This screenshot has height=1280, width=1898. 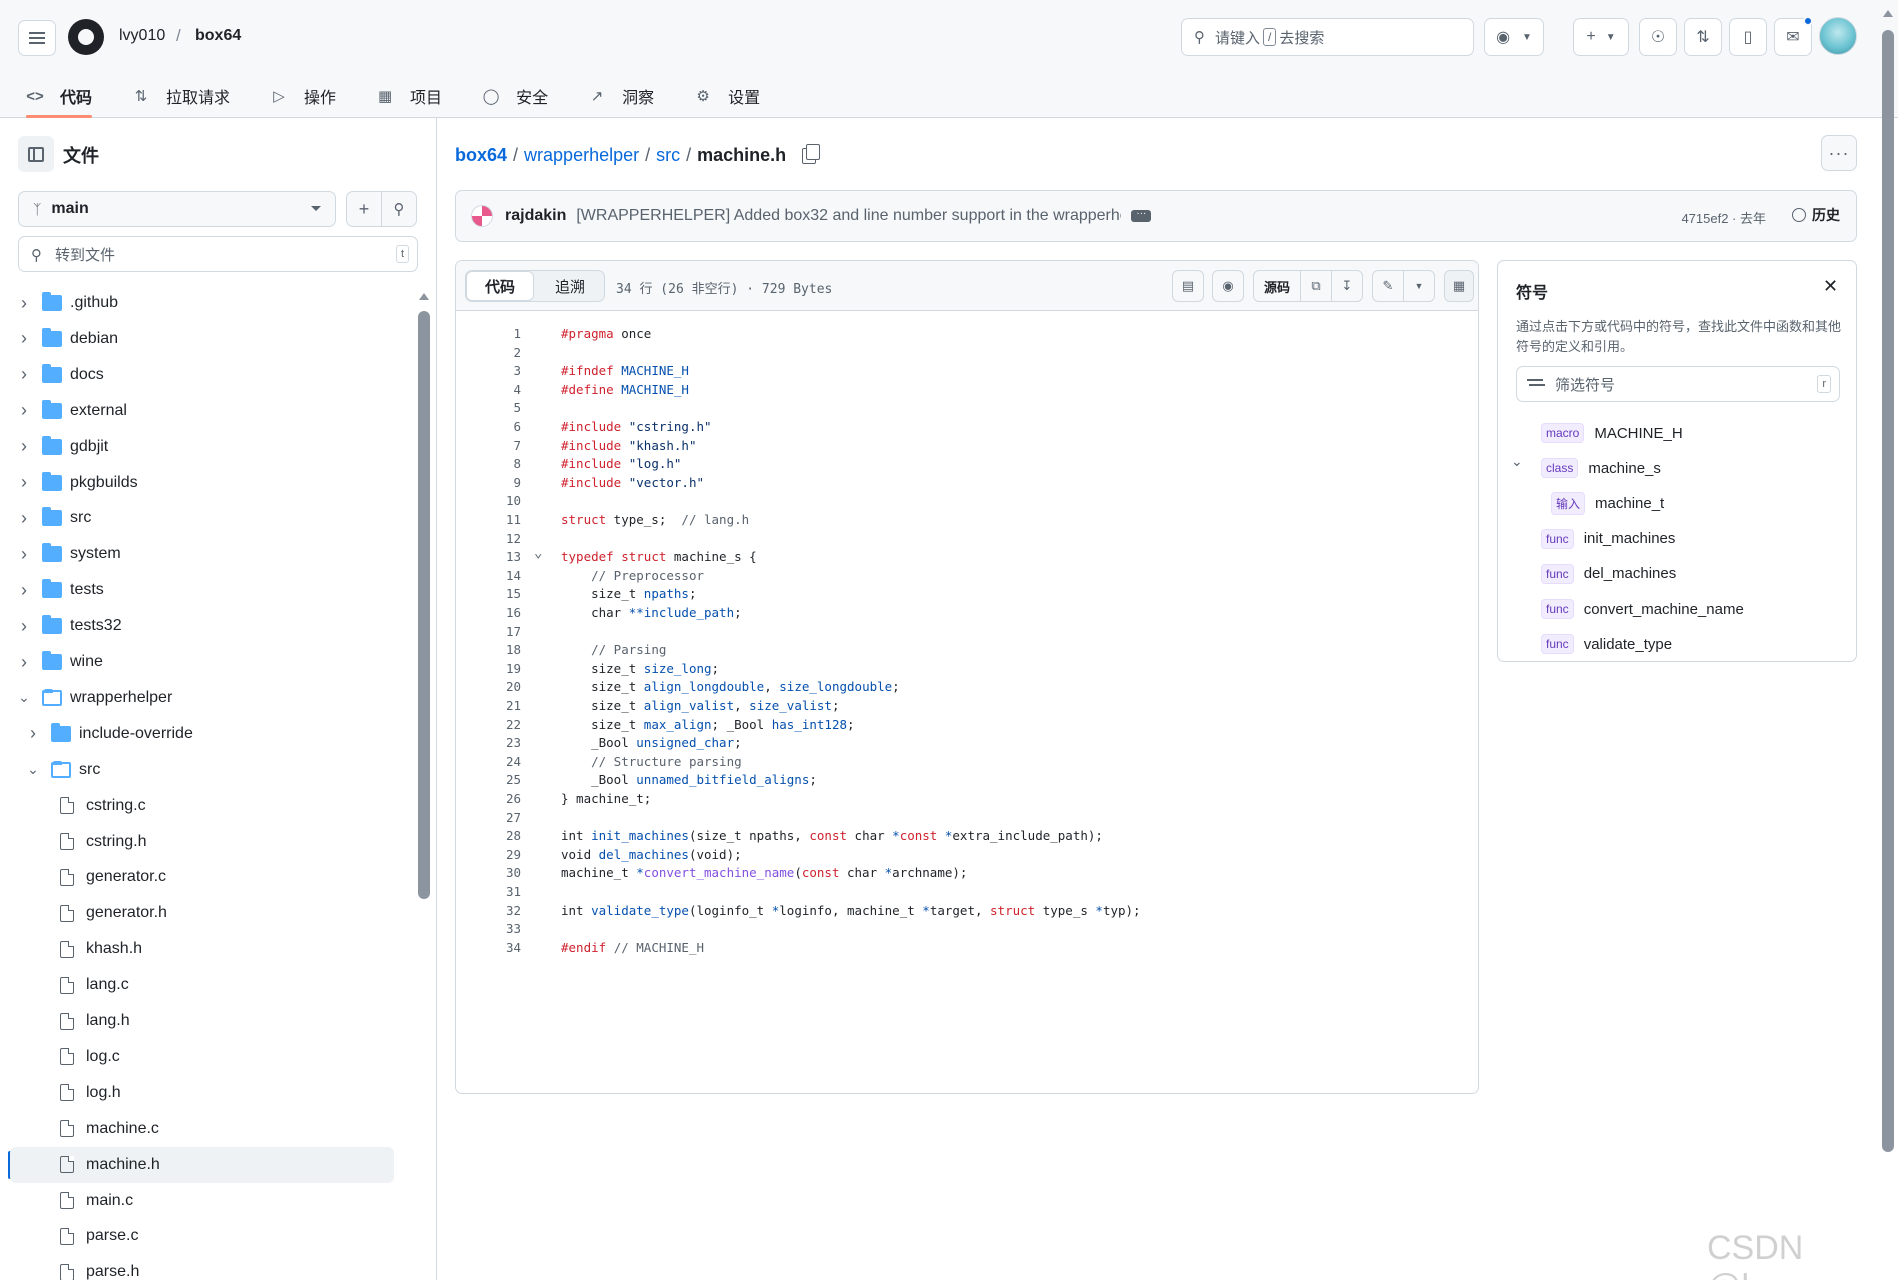 I want to click on tab-pull-requests: ⇅ 拉取请求, so click(x=181, y=96).